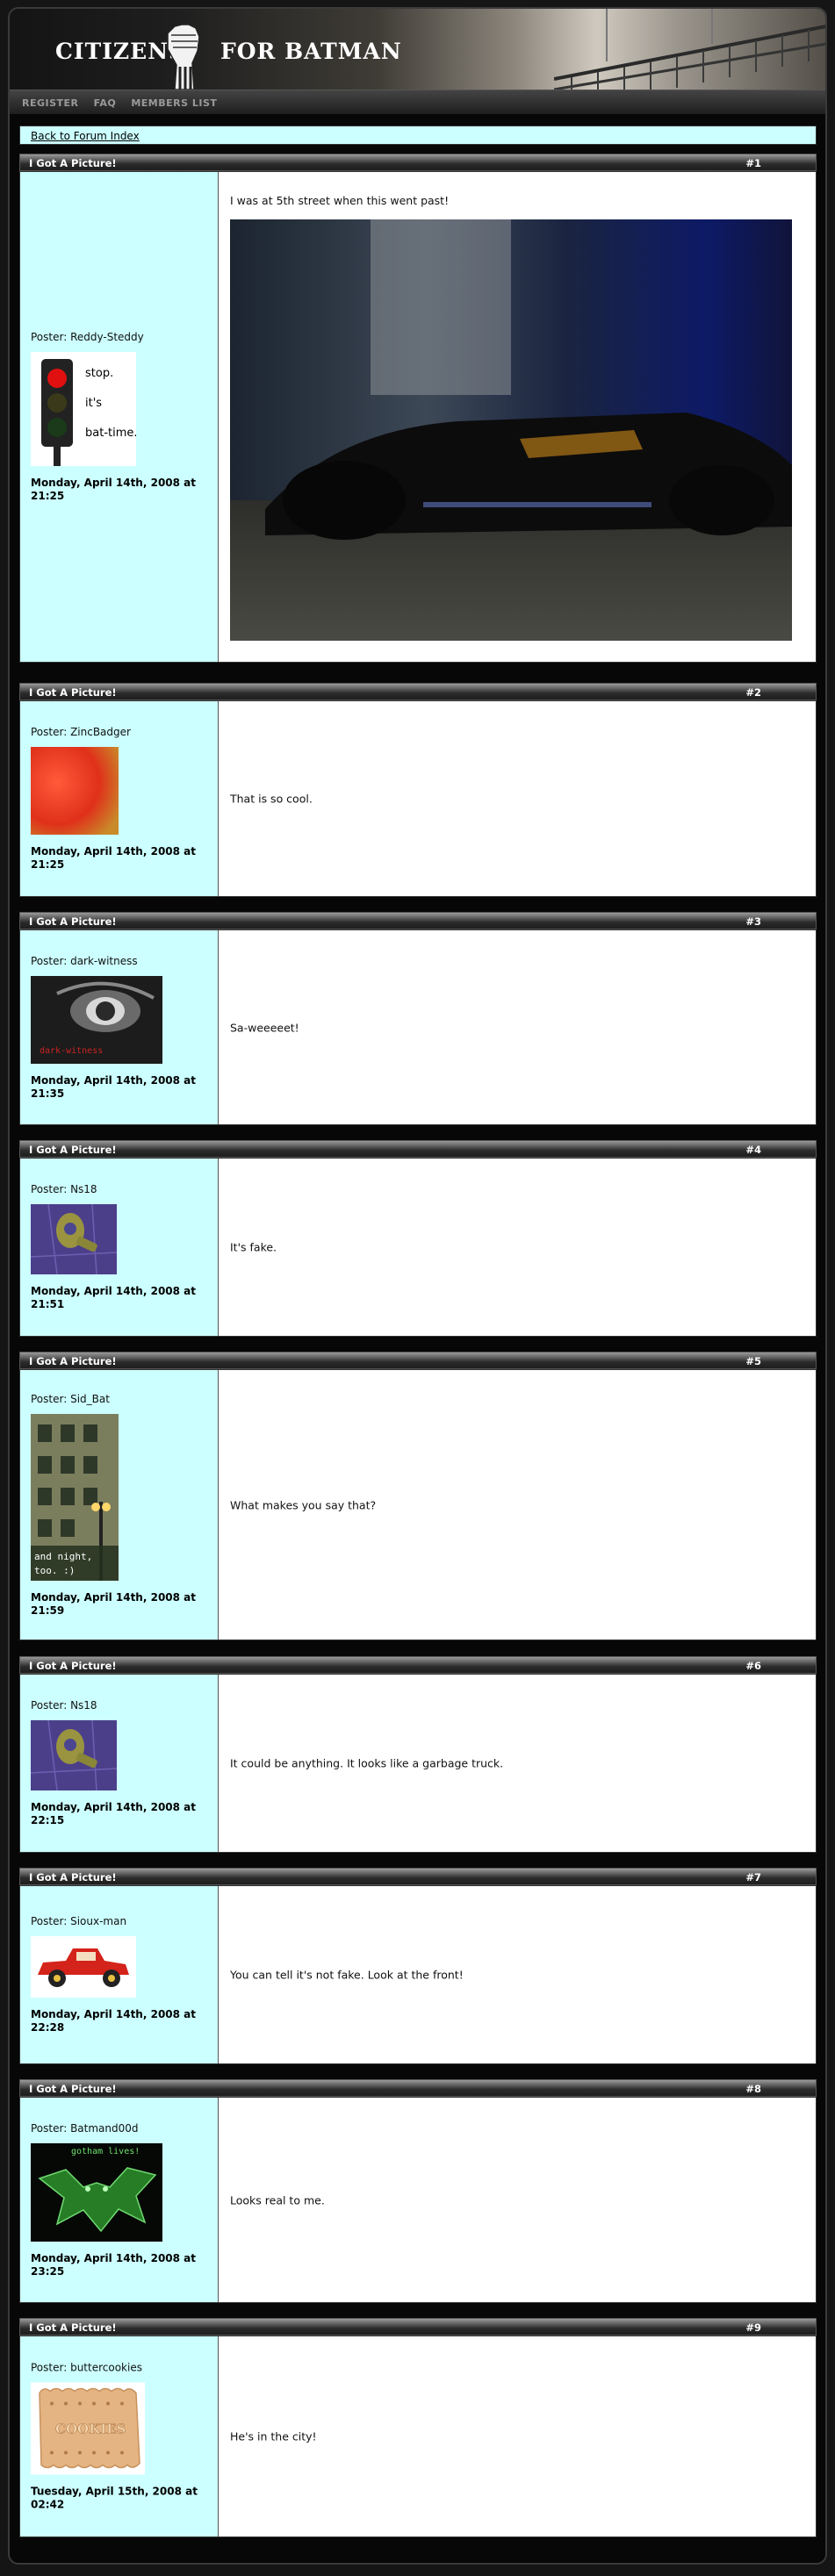  Describe the element at coordinates (753, 1150) in the screenshot. I see `post-number: #4` at that location.